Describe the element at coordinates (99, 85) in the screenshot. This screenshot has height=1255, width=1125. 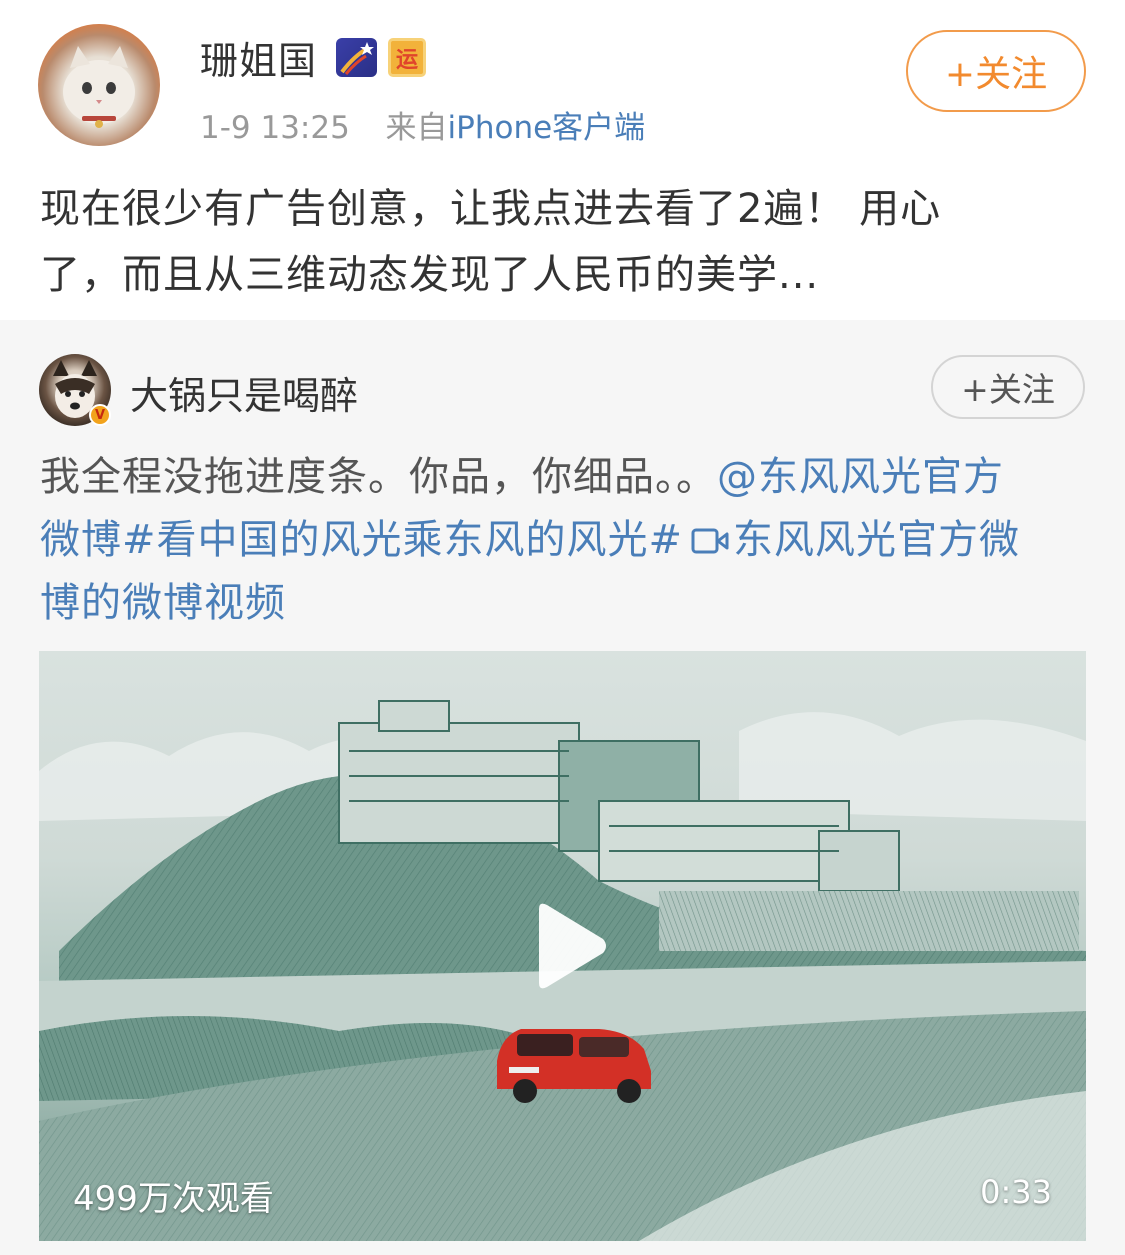
I see `avatar` at that location.